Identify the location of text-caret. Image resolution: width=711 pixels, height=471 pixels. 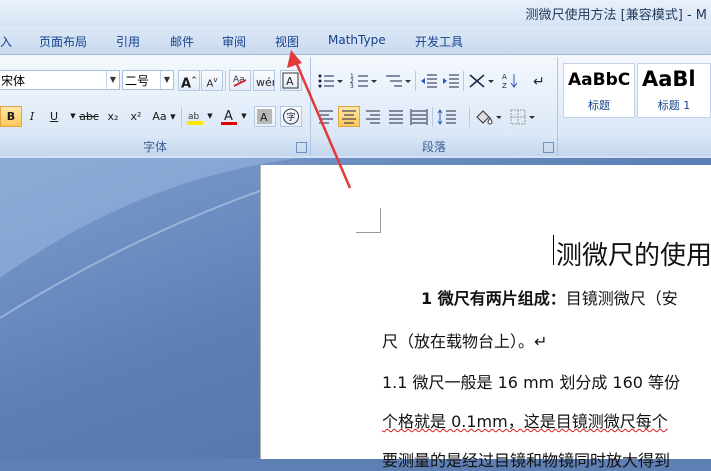
(553, 250).